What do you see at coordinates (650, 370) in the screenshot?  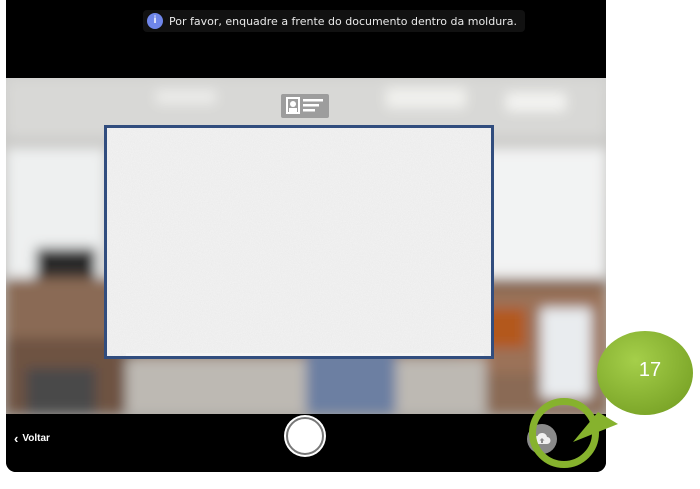 I see `step-number: 17` at bounding box center [650, 370].